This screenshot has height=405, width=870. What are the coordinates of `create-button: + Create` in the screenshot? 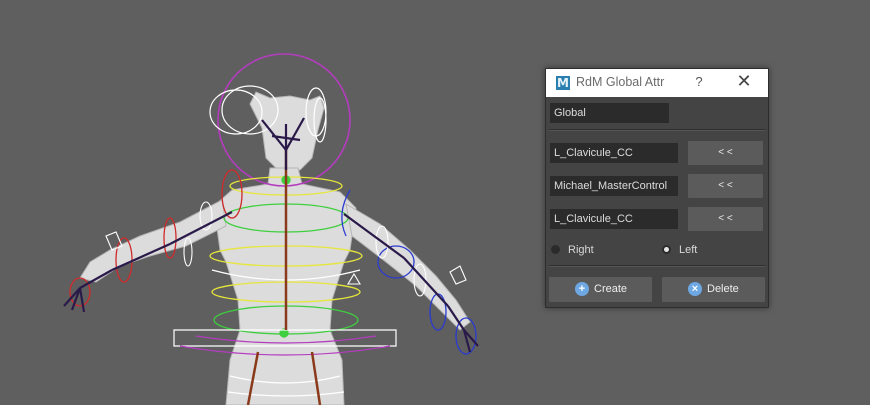 It's located at (600, 289).